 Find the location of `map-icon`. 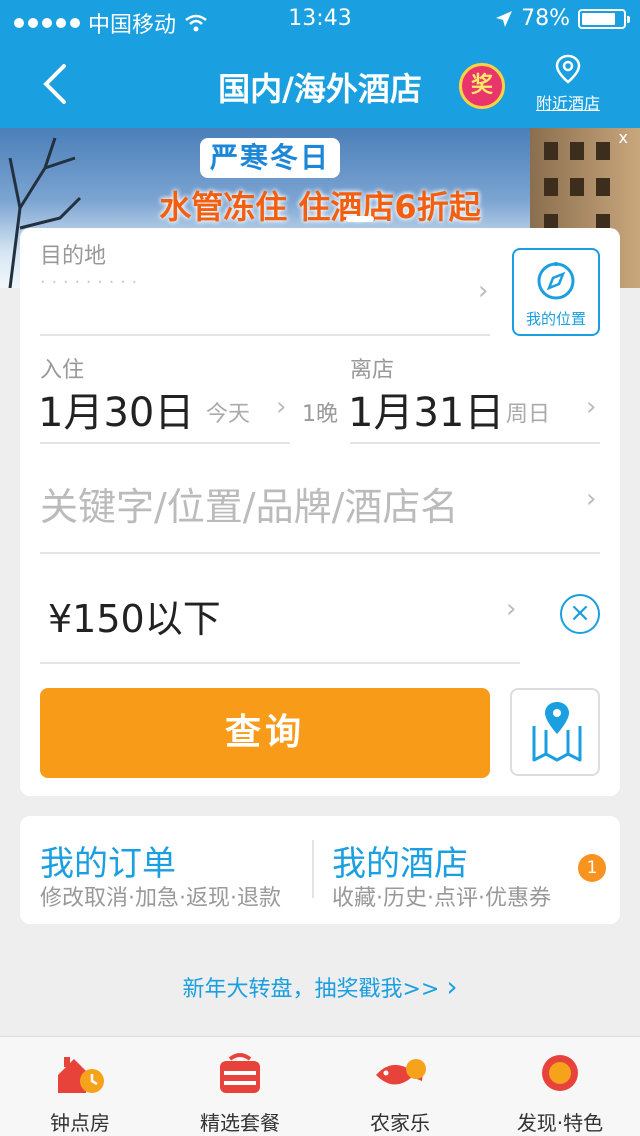

map-icon is located at coordinates (557, 732).